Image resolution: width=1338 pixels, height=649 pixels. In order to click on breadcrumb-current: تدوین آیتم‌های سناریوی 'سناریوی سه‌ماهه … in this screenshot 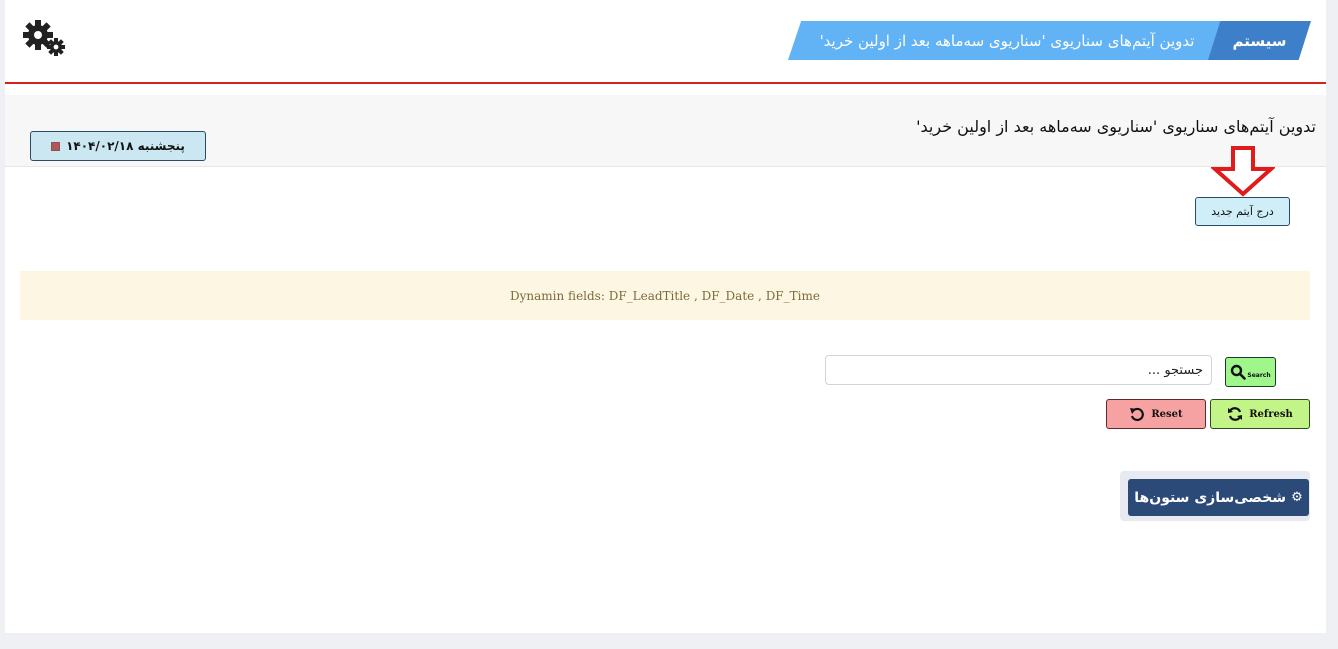, I will do `click(1007, 40)`.